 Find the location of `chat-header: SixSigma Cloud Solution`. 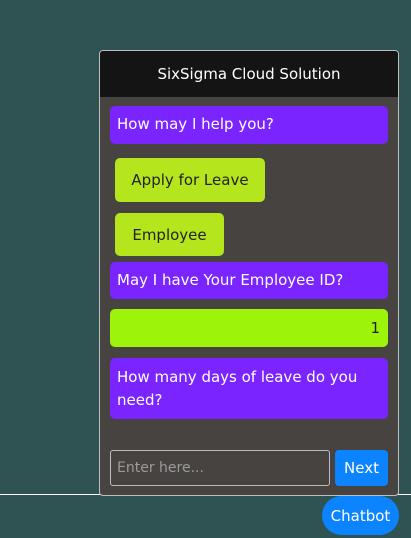

chat-header: SixSigma Cloud Solution is located at coordinates (249, 74).